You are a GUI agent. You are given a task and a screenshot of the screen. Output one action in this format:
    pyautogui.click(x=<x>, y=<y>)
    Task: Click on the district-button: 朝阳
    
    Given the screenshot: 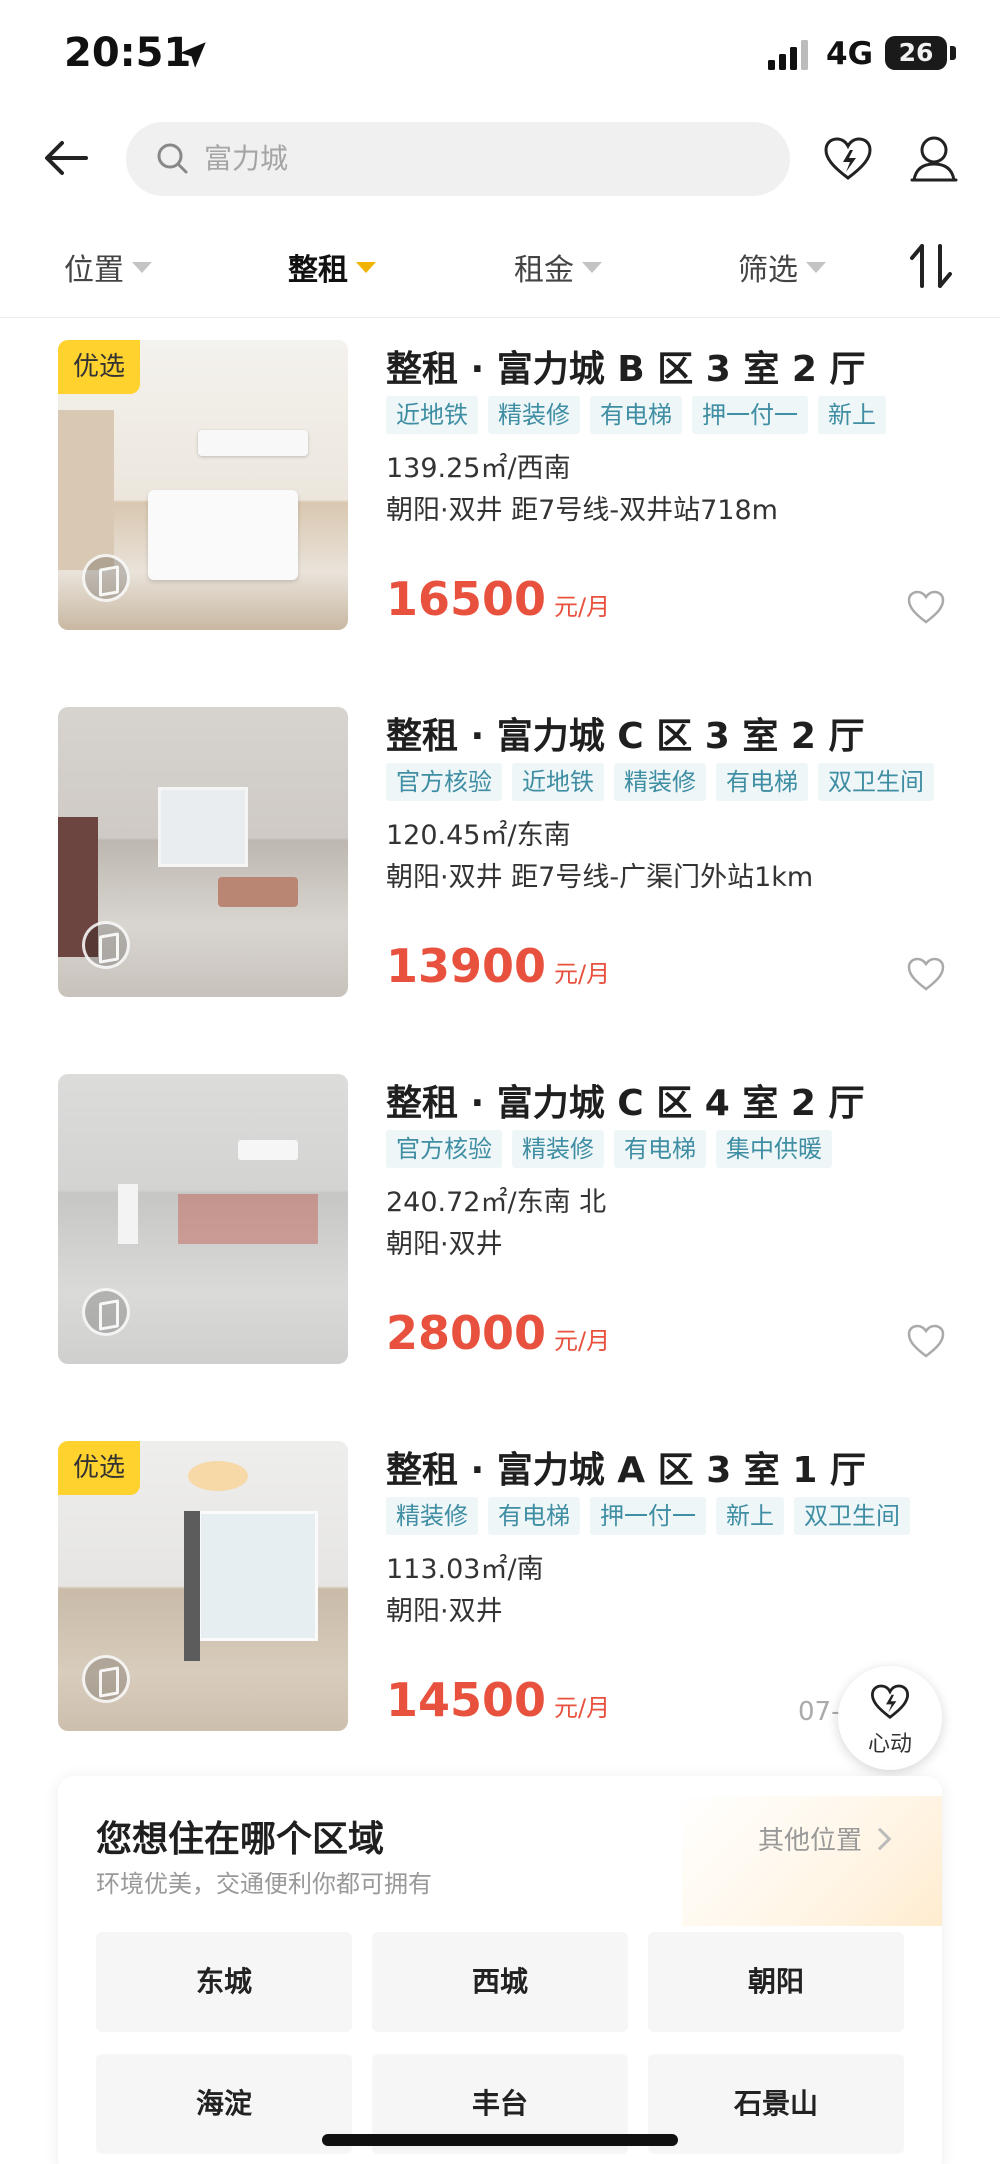 What is the action you would take?
    pyautogui.click(x=776, y=1982)
    